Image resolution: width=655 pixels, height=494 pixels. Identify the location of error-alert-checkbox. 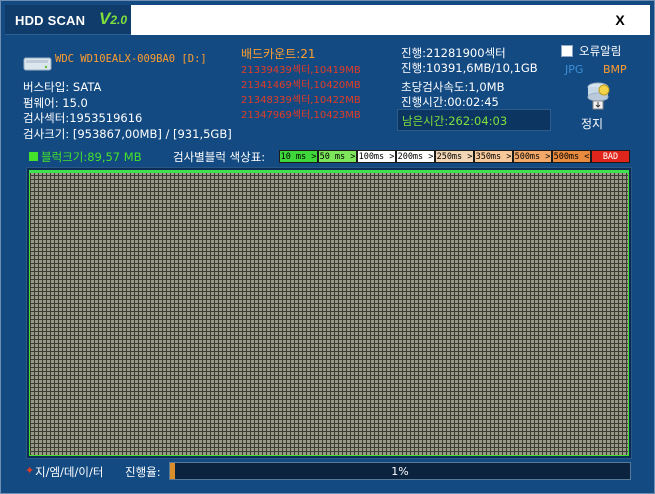
(567, 51).